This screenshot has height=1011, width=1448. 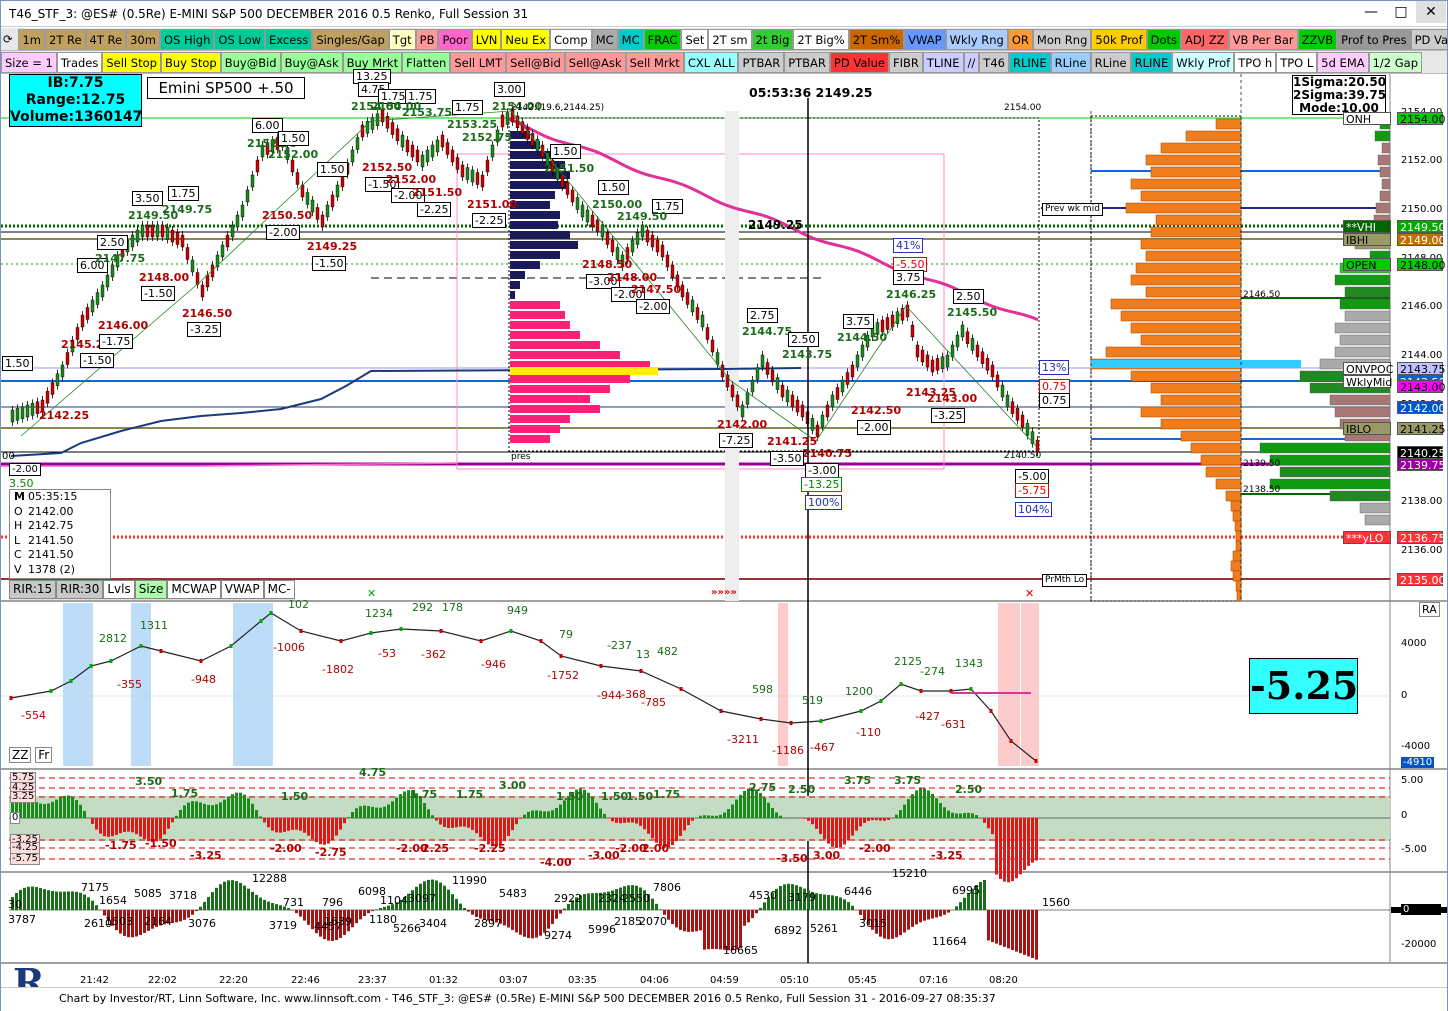 What do you see at coordinates (571, 39) in the screenshot?
I see `toolbar-button-comp: Comp` at bounding box center [571, 39].